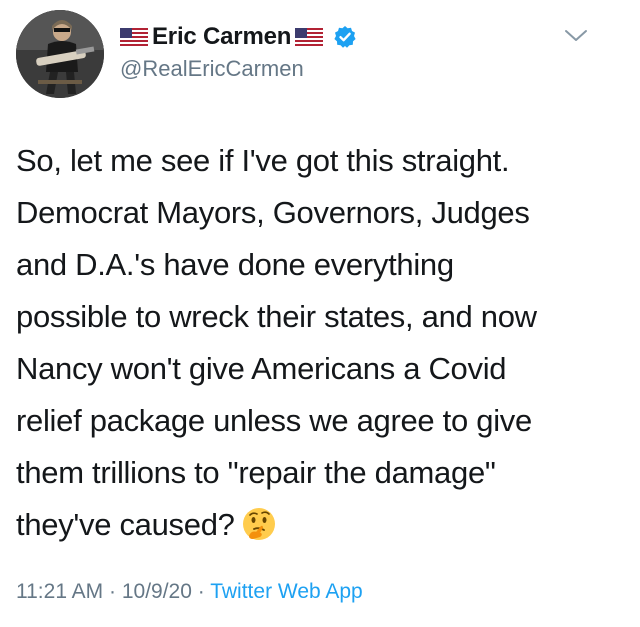 Image resolution: width=640 pixels, height=627 pixels. What do you see at coordinates (273, 212) in the screenshot?
I see `tweet-line: Democrat Mayors, Governors, Judges` at bounding box center [273, 212].